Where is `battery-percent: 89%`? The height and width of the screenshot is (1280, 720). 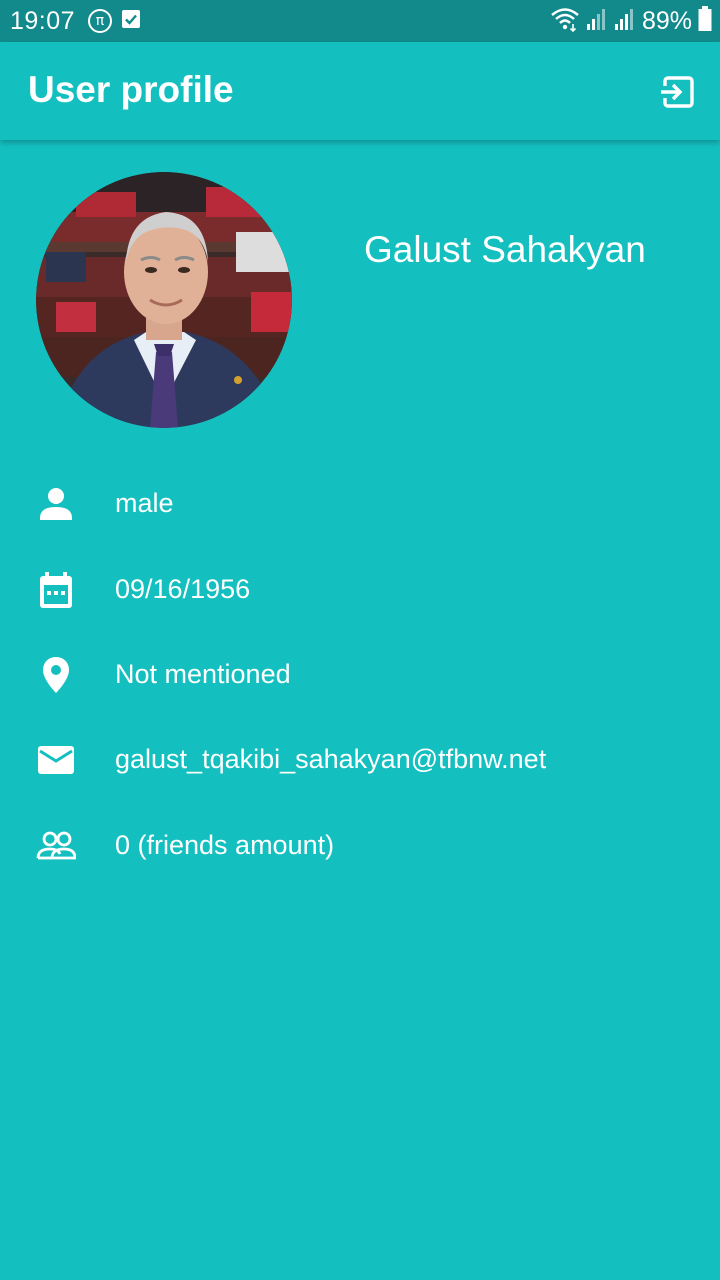 battery-percent: 89% is located at coordinates (666, 21).